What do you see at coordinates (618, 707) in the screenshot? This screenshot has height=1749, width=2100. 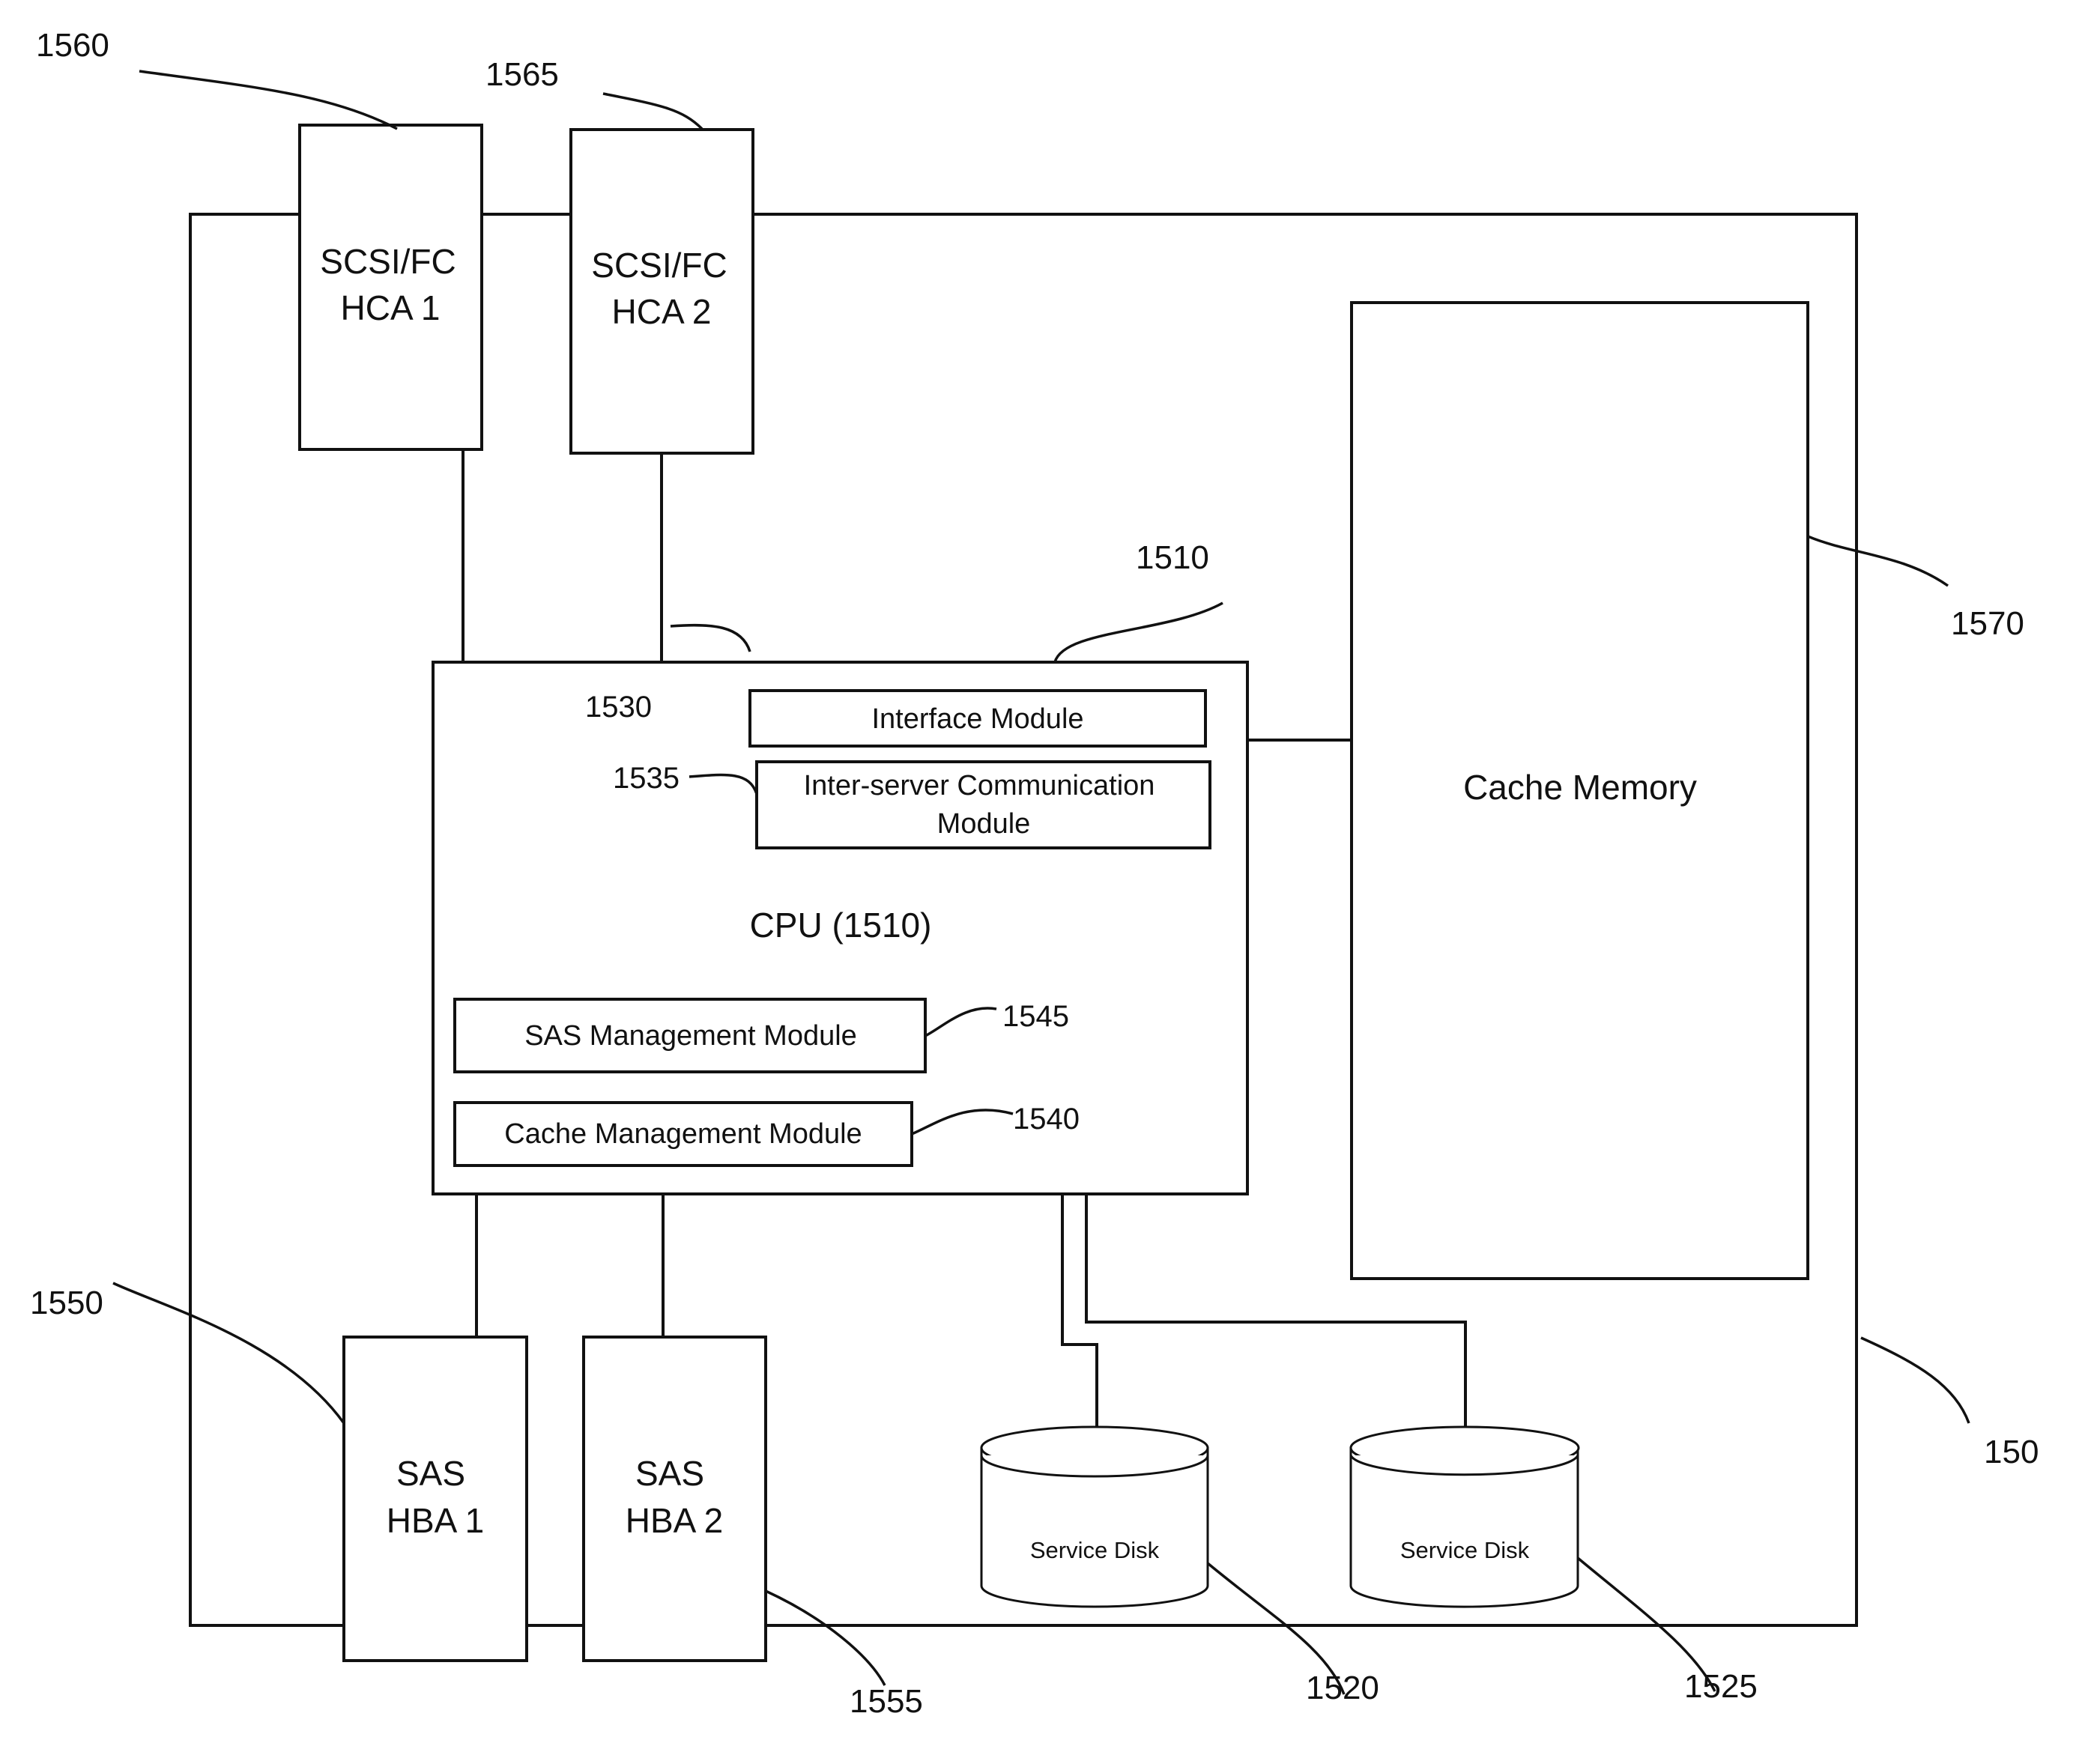 I see `ref-1530: 1530` at bounding box center [618, 707].